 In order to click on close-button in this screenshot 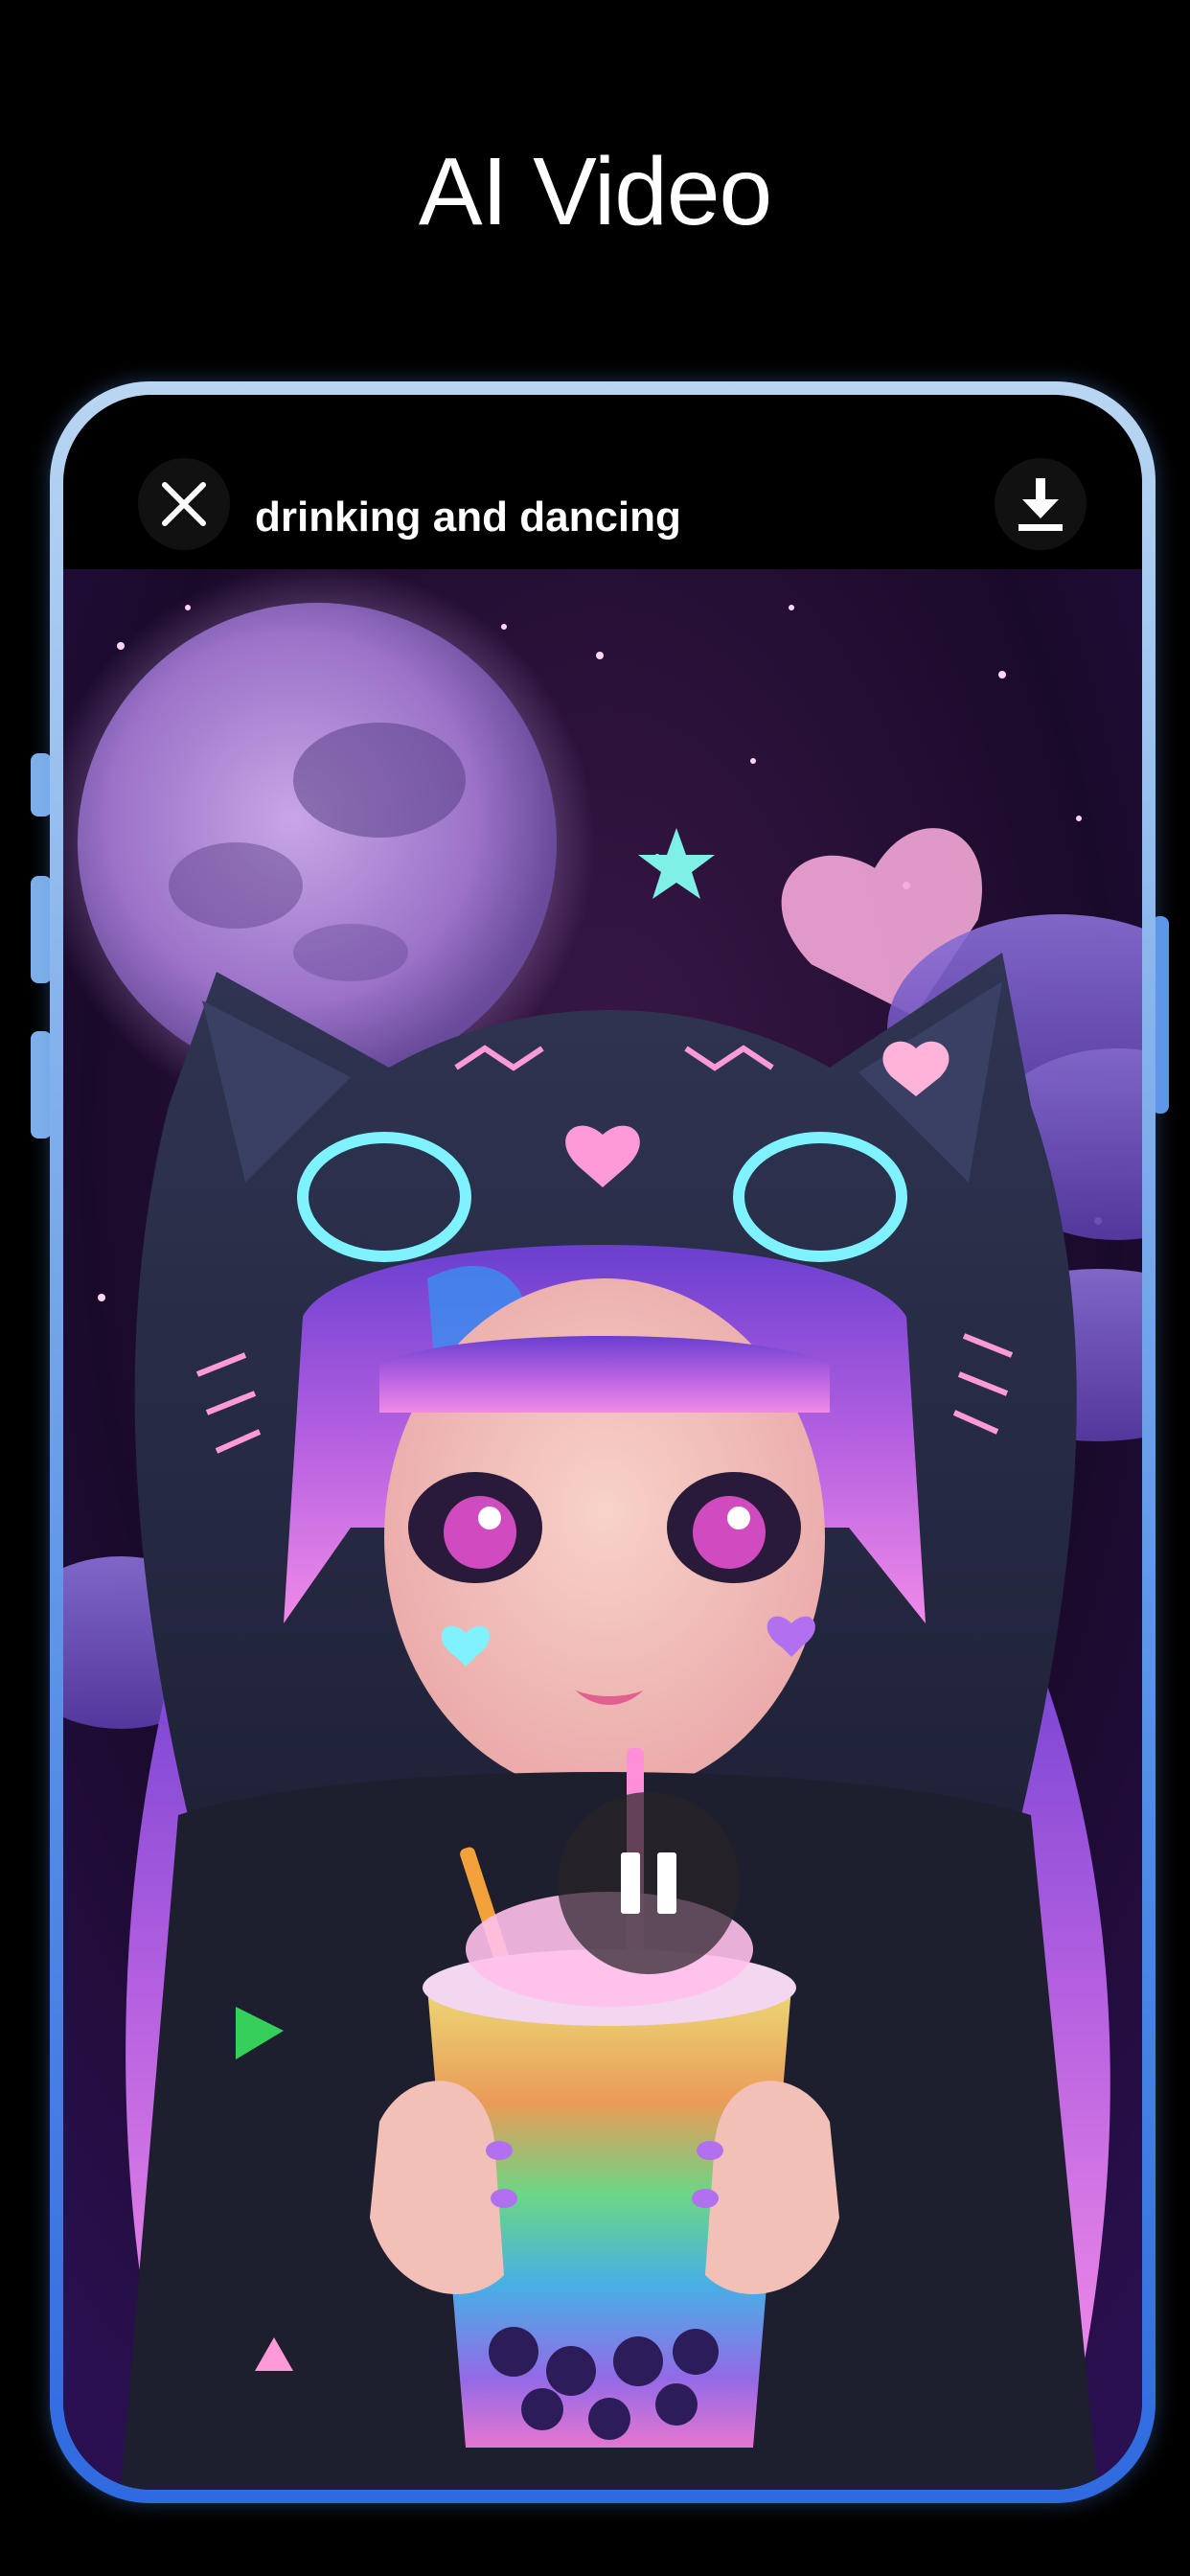, I will do `click(184, 504)`.